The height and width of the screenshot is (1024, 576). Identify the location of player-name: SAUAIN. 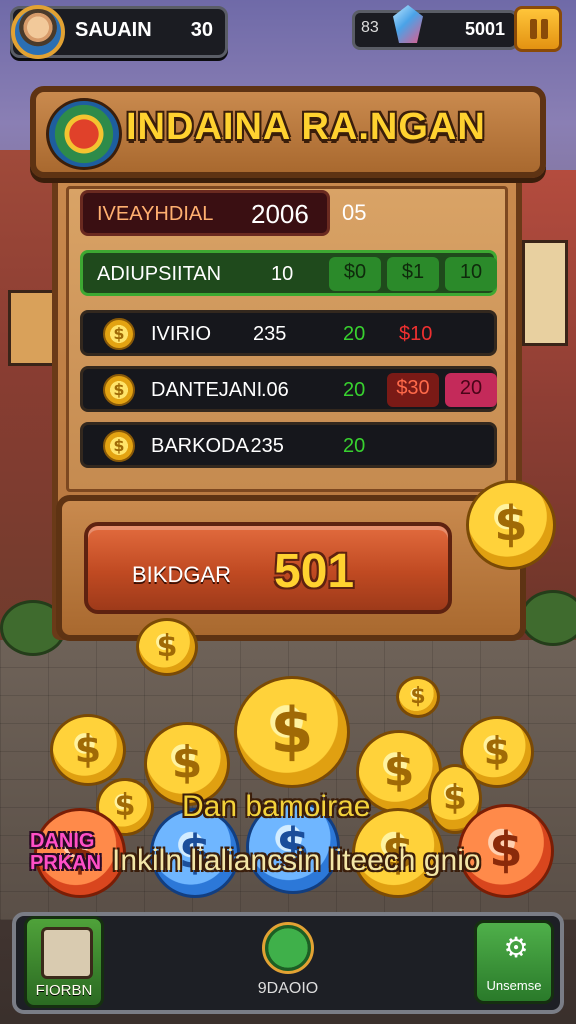
(113, 30).